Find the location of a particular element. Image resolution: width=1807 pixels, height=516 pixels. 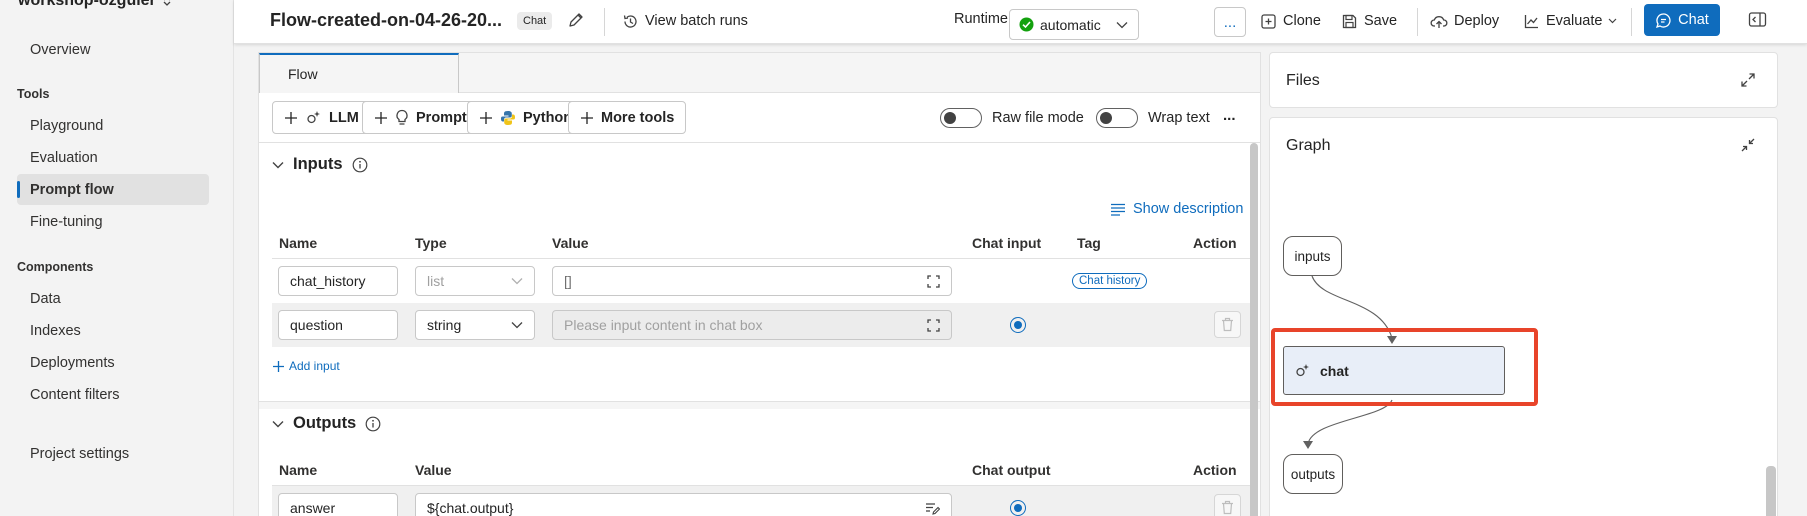

nav-item-prompt-flow: Prompt flow is located at coordinates (113, 189).